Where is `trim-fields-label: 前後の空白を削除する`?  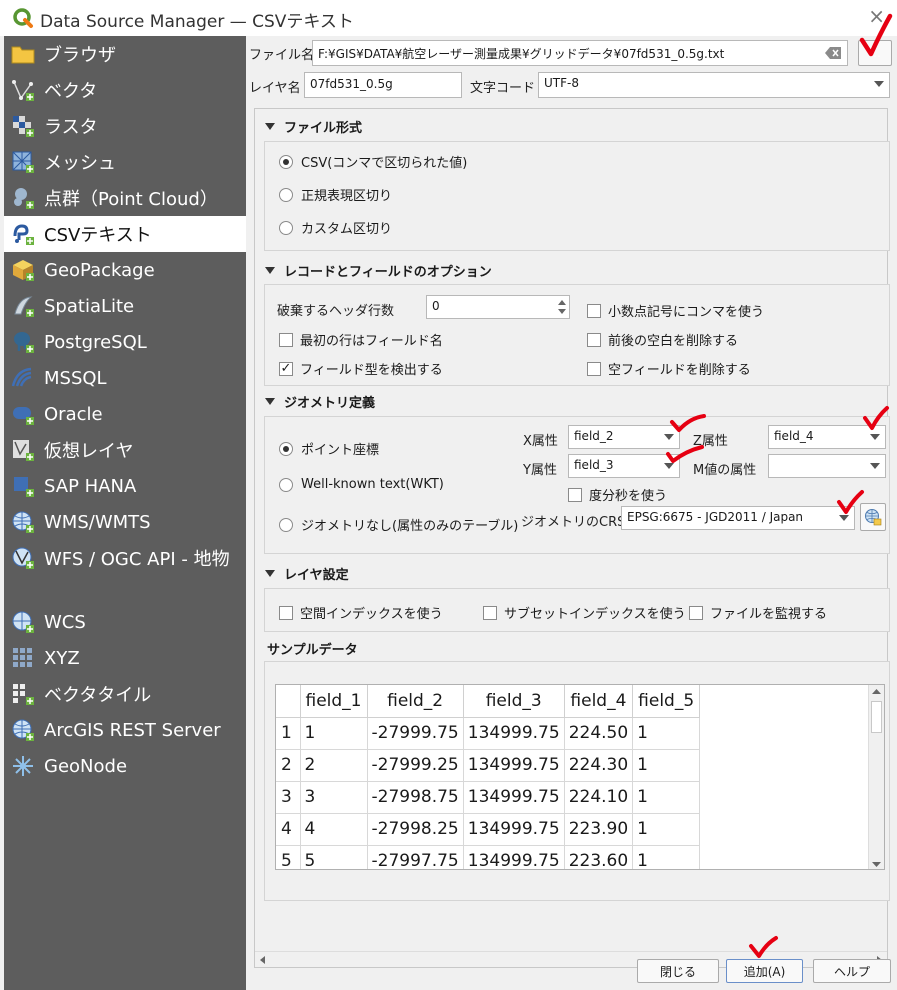
trim-fields-label: 前後の空白を削除する is located at coordinates (673, 341).